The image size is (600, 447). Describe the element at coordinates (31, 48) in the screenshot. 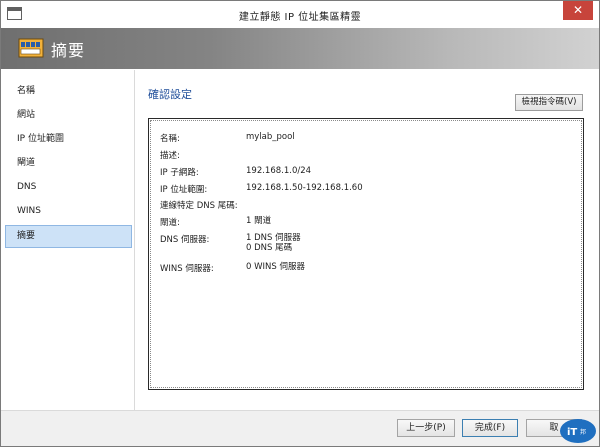

I see `ip-pool-icon` at that location.